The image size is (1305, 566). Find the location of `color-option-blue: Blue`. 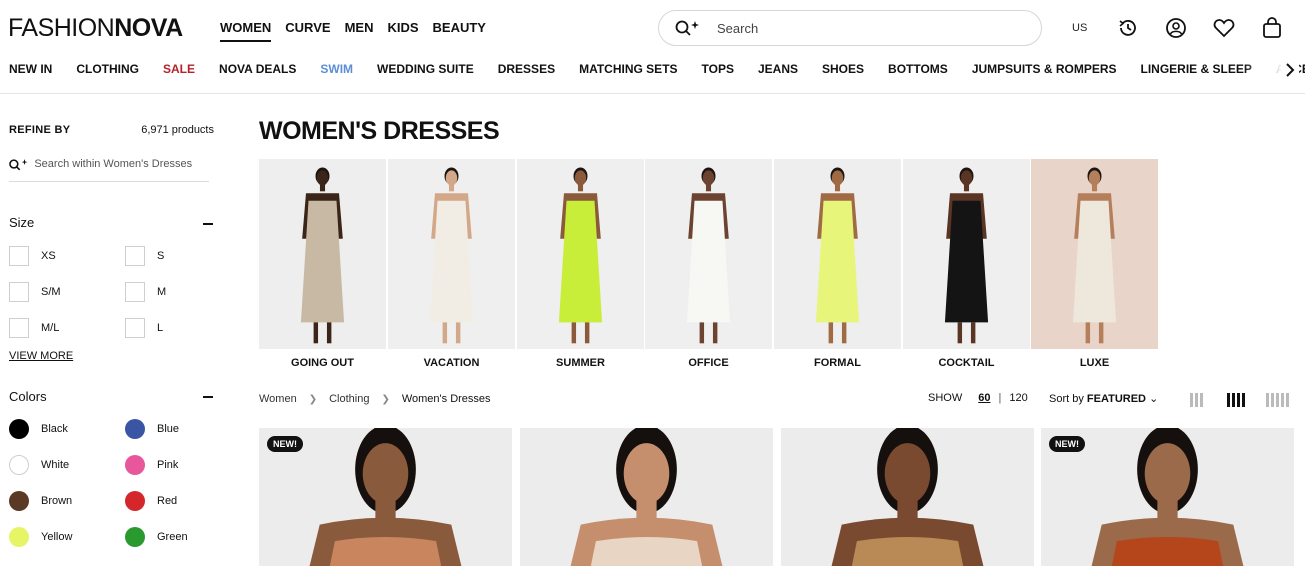

color-option-blue: Blue is located at coordinates (152, 429).